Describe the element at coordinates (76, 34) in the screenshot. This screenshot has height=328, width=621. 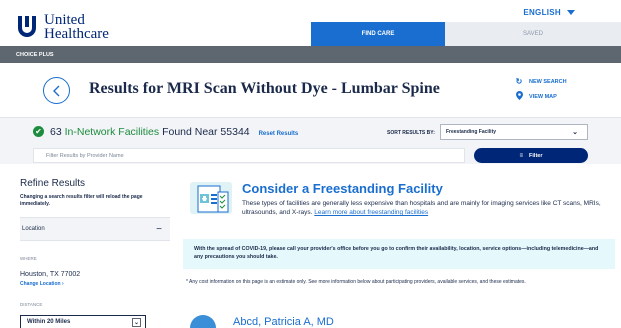
I see `logo-text-line2: Healthcare` at that location.